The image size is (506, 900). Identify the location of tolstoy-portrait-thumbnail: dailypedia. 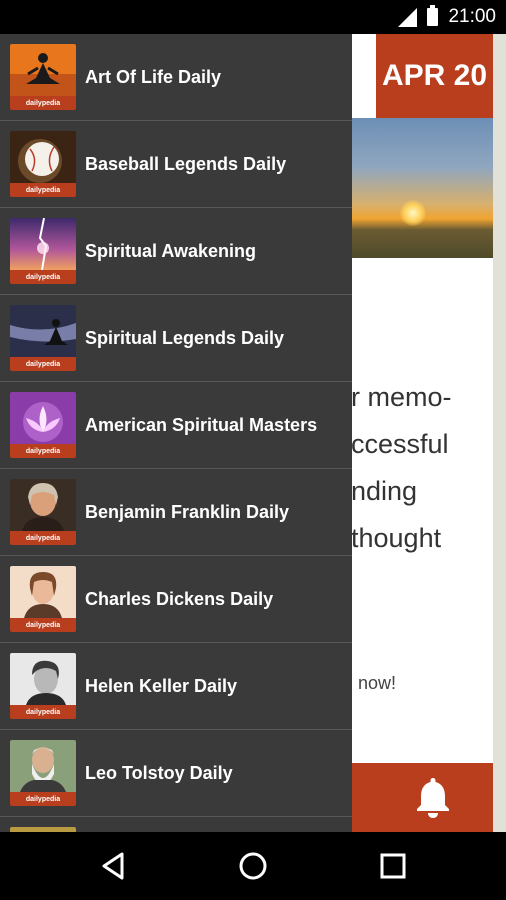
(43, 773).